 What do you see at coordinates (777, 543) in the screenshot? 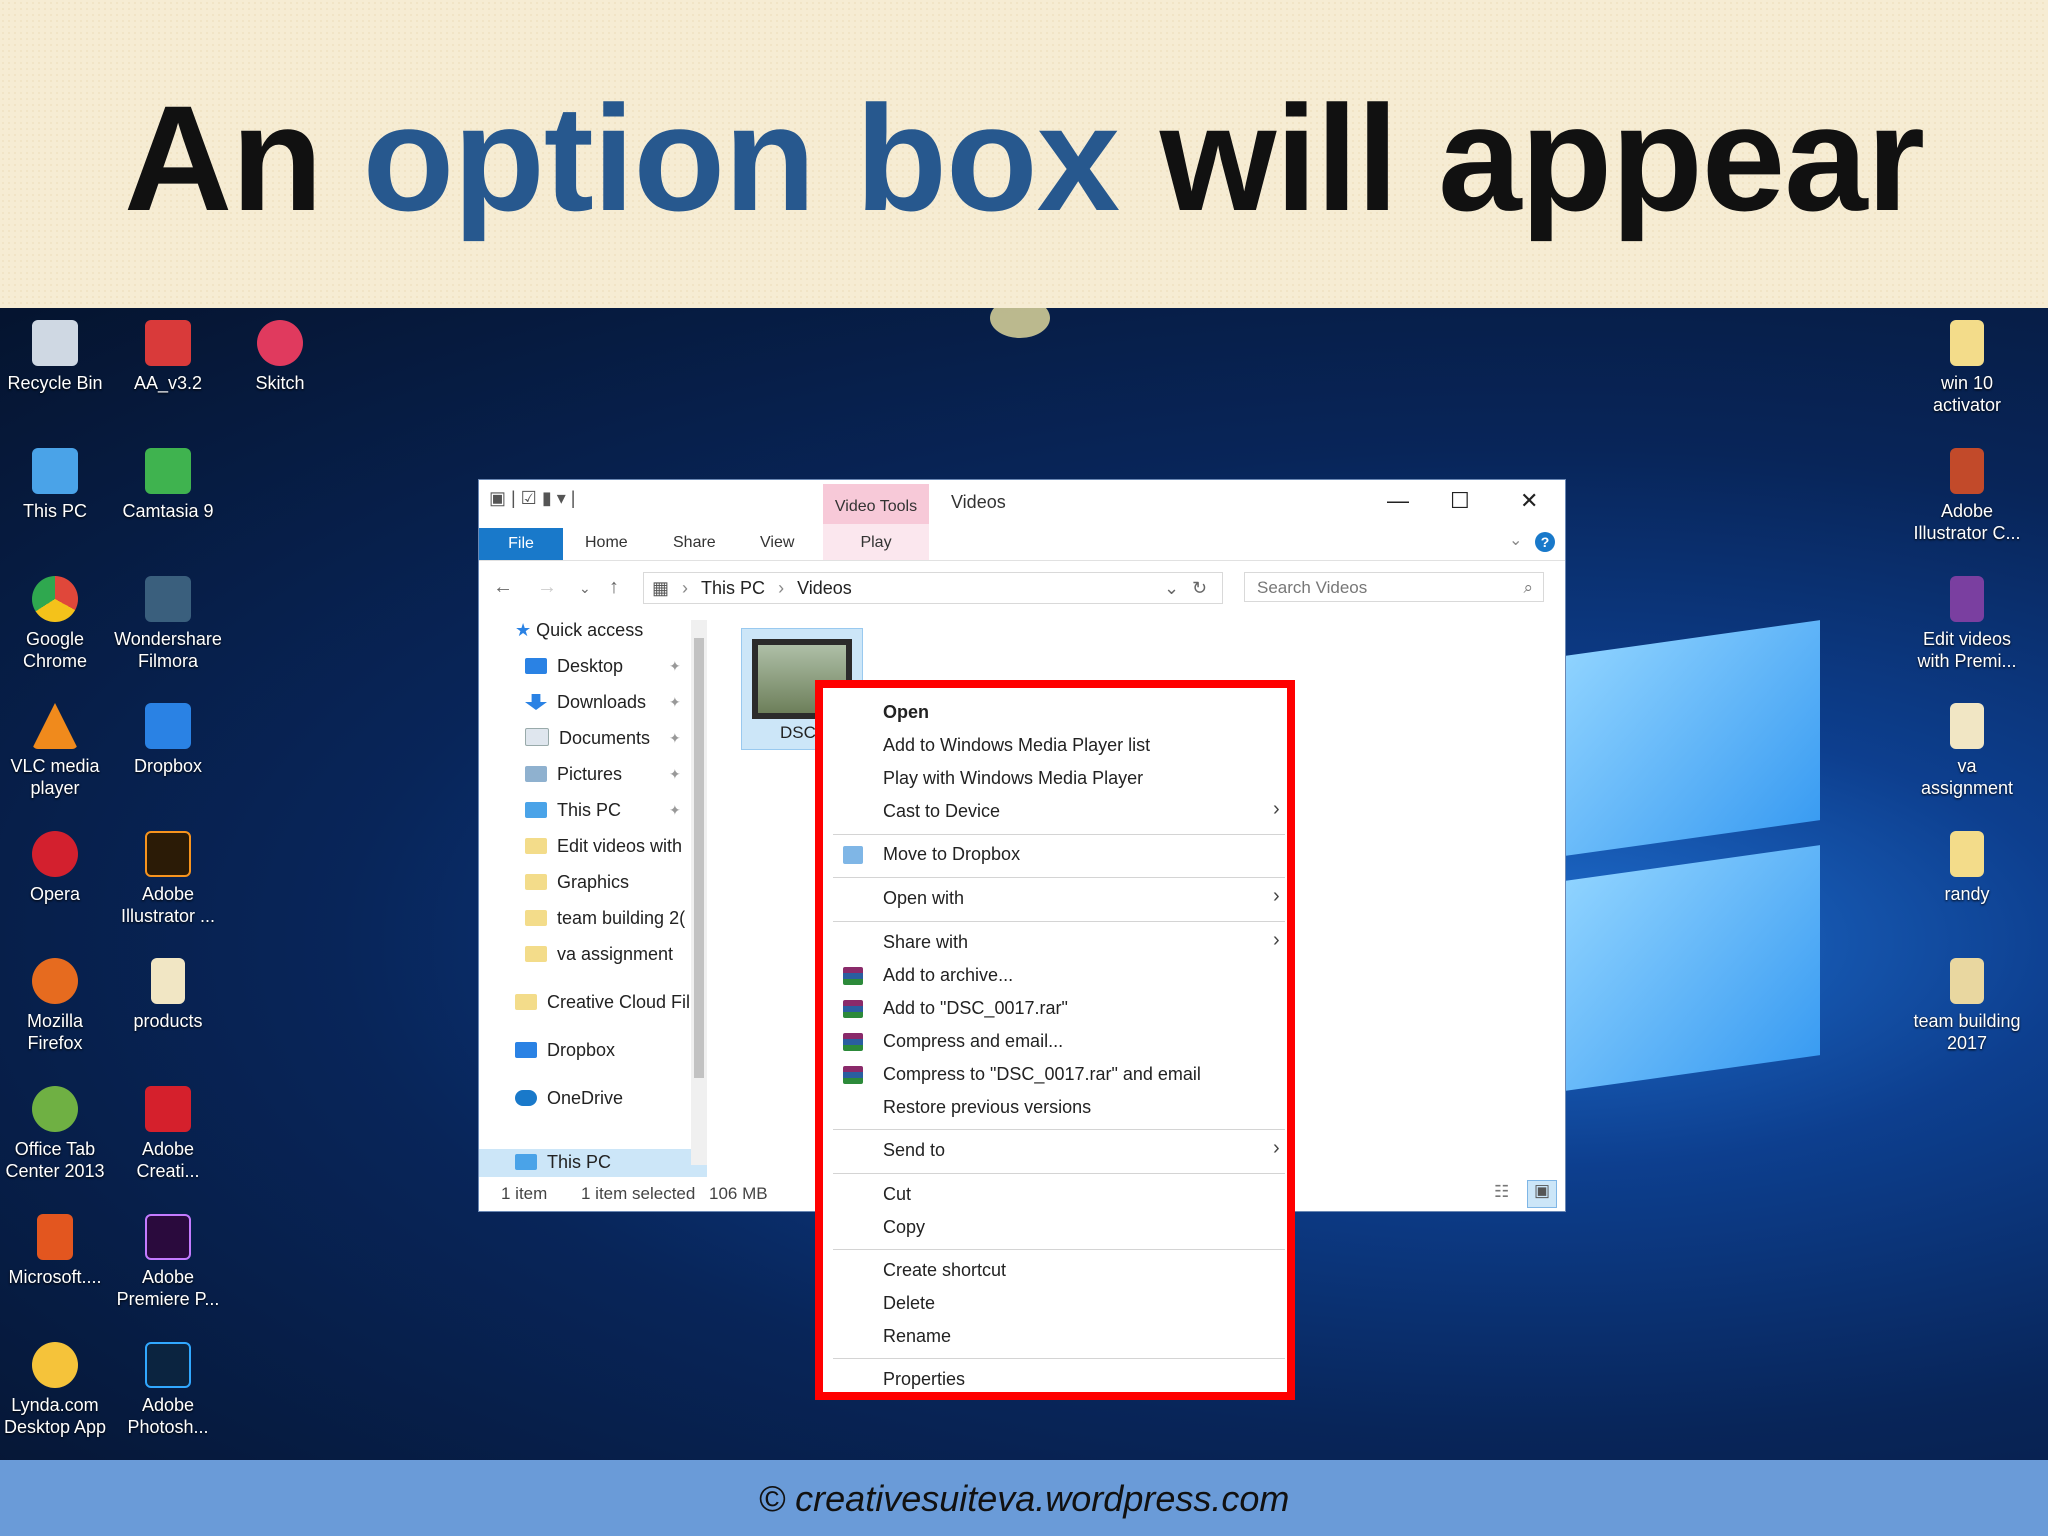
I see `tab-view: View` at bounding box center [777, 543].